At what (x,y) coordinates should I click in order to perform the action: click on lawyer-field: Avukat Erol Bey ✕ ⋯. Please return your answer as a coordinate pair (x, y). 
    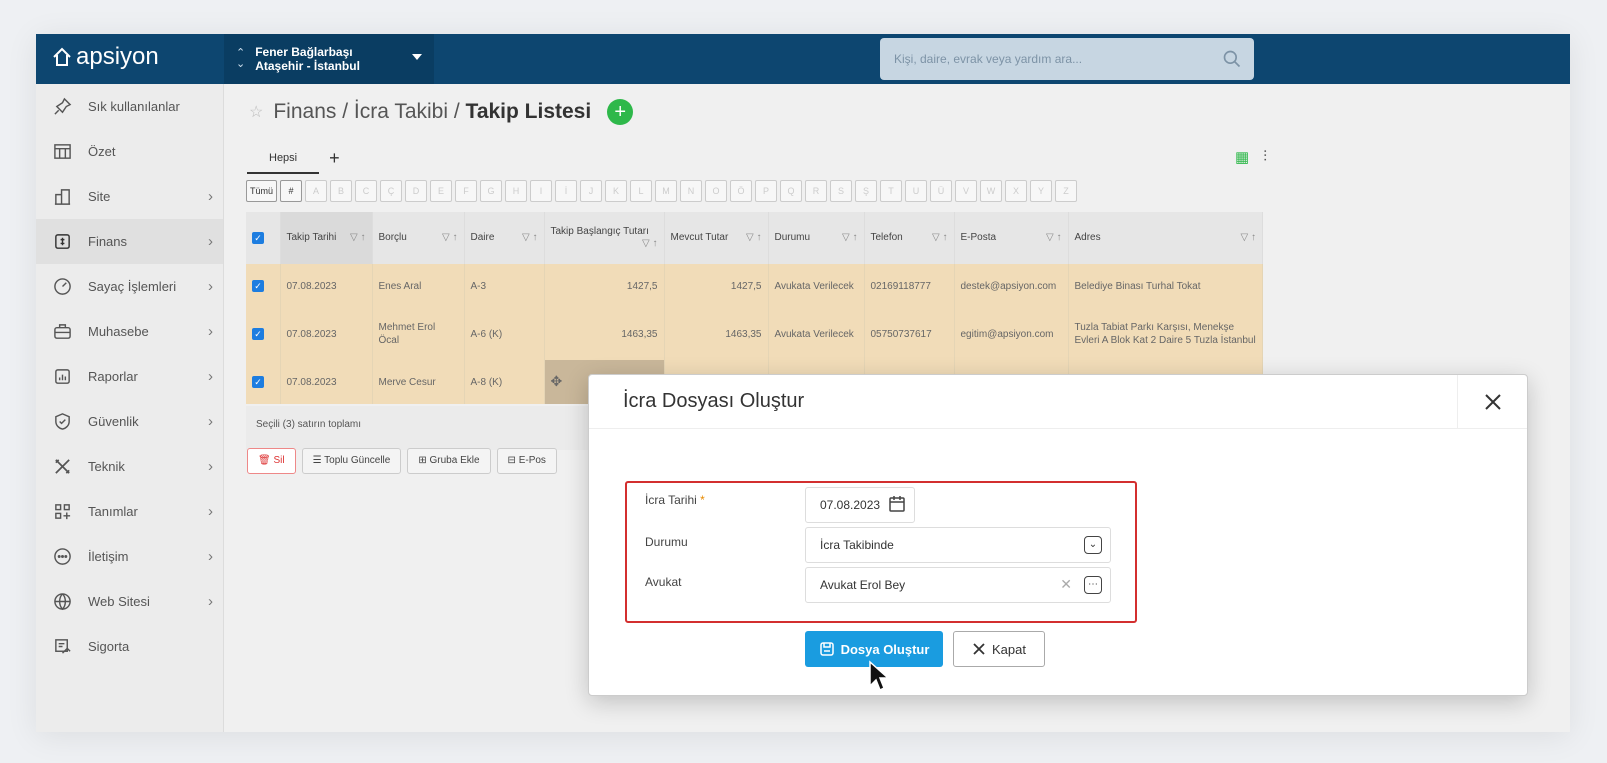
    Looking at the image, I should click on (958, 585).